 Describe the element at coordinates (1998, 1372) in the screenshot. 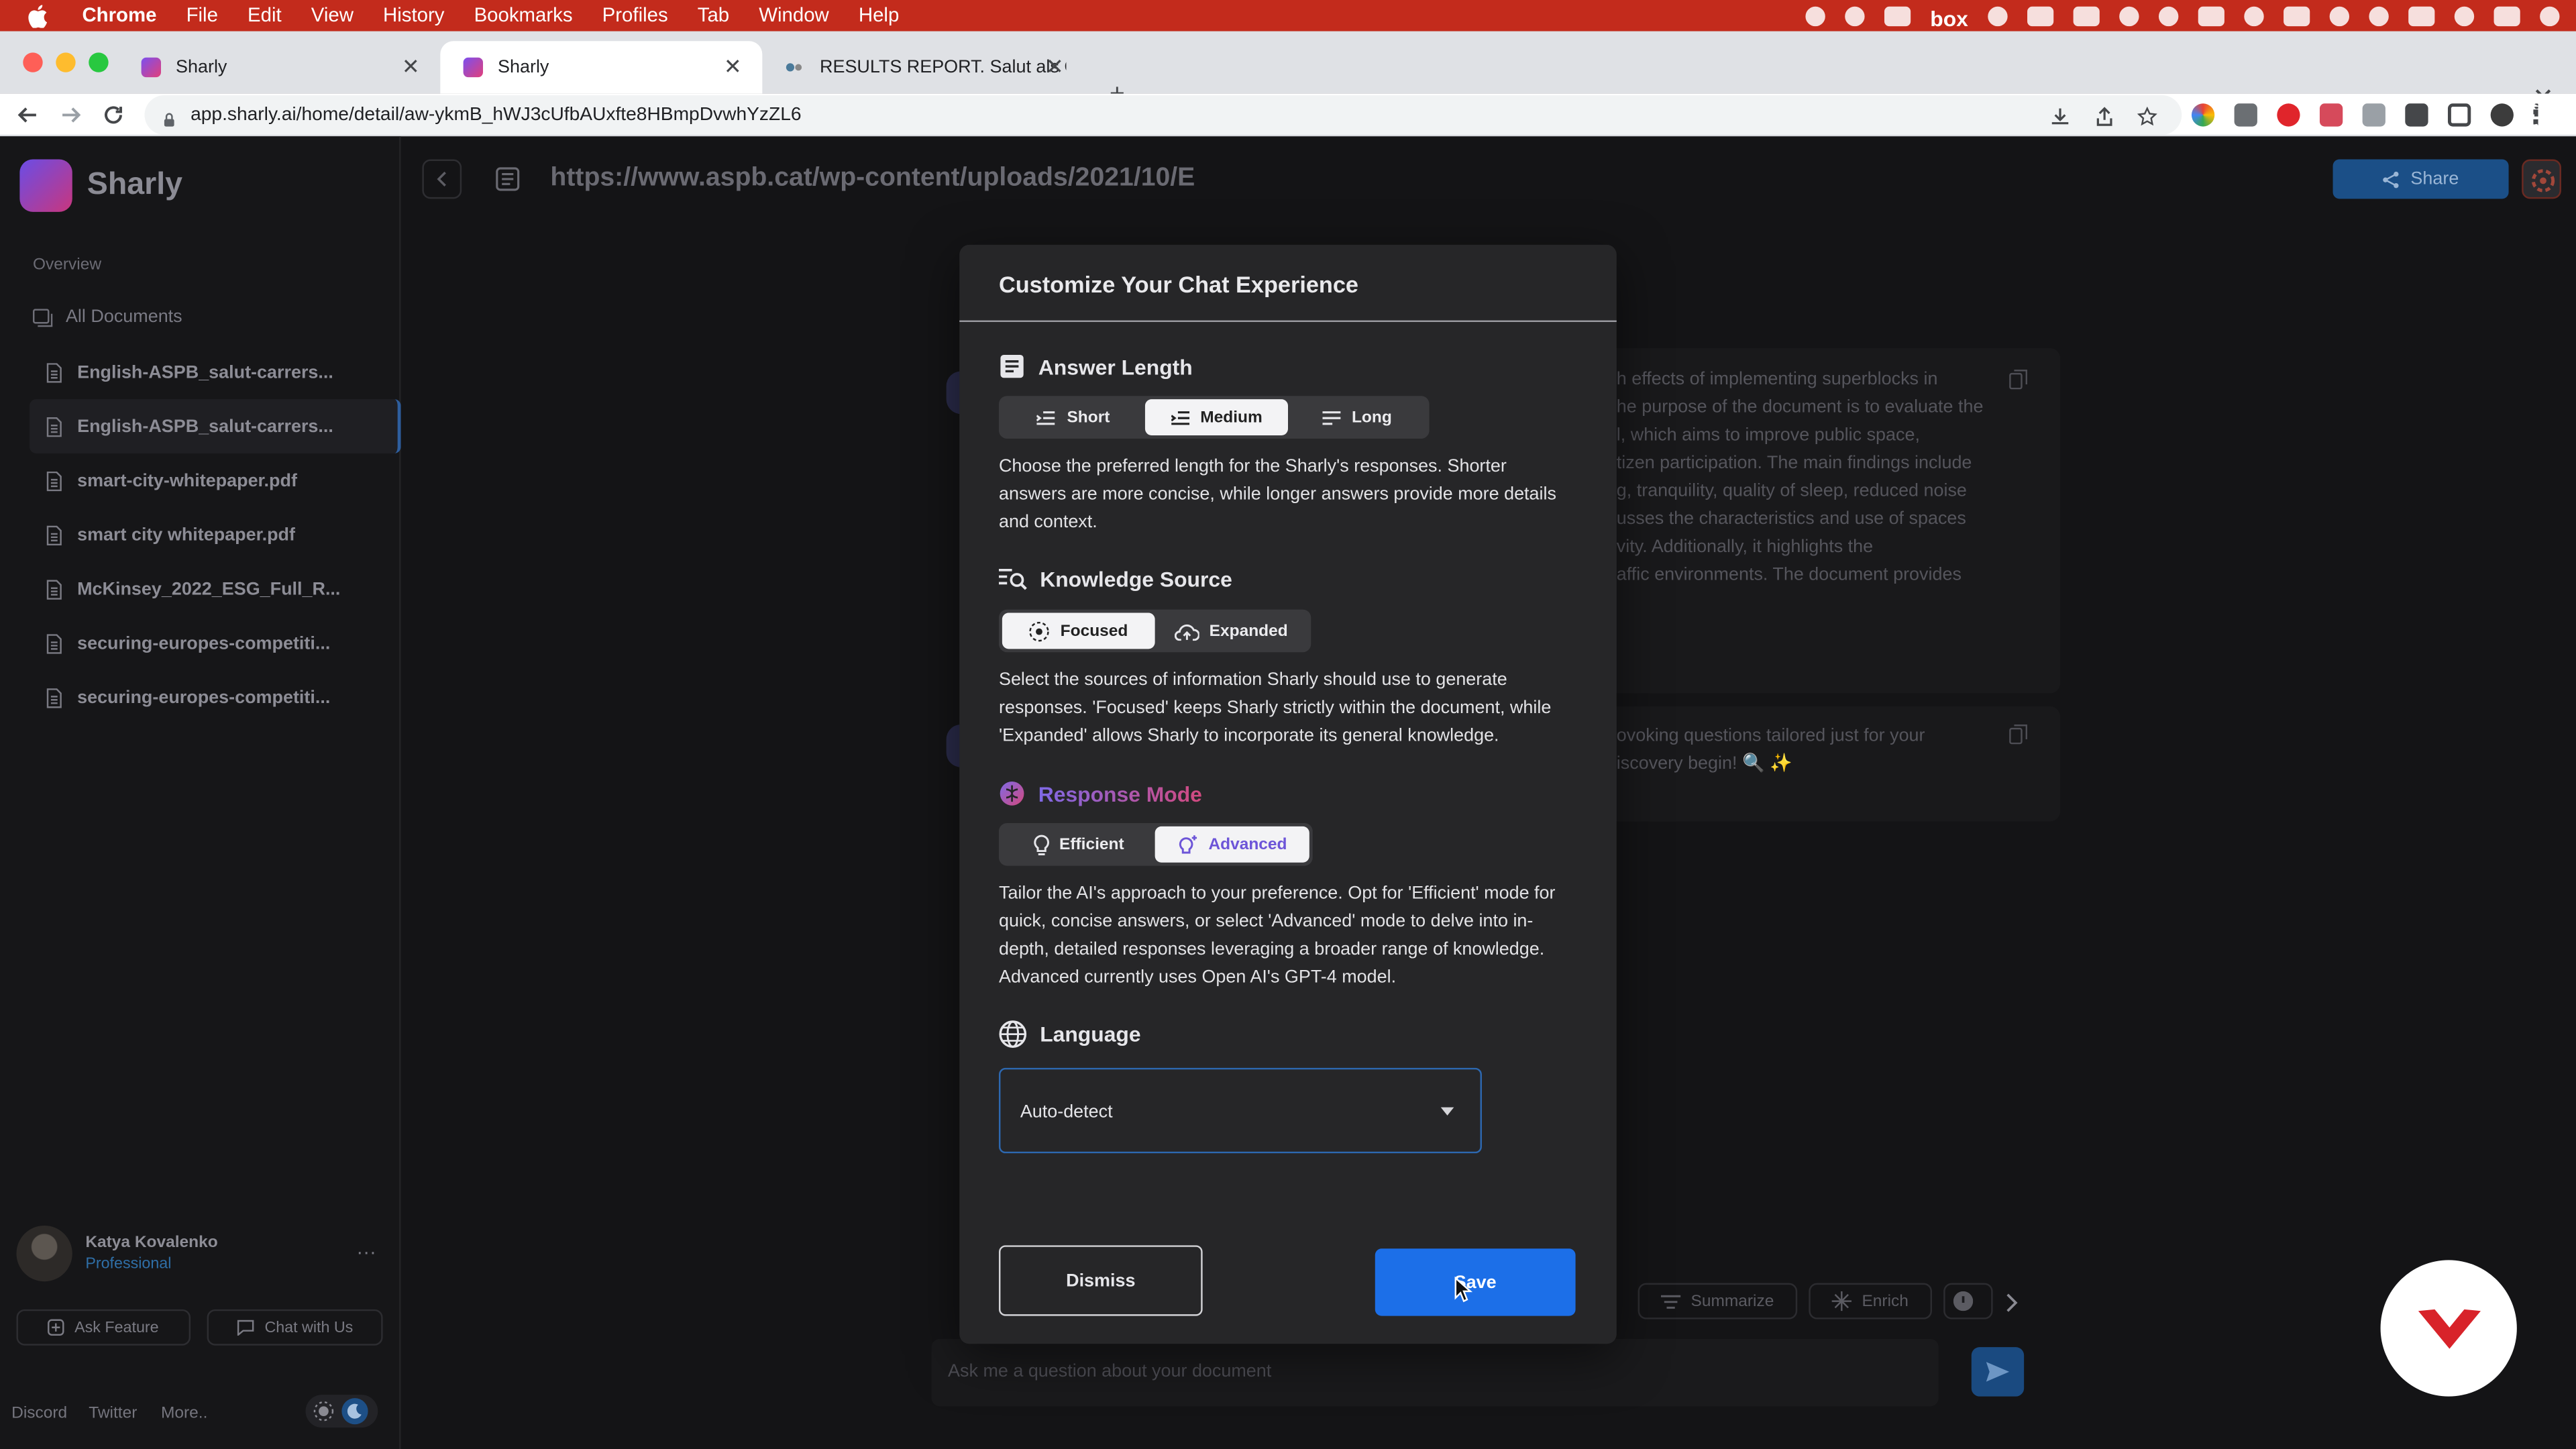

I see `send-button` at that location.